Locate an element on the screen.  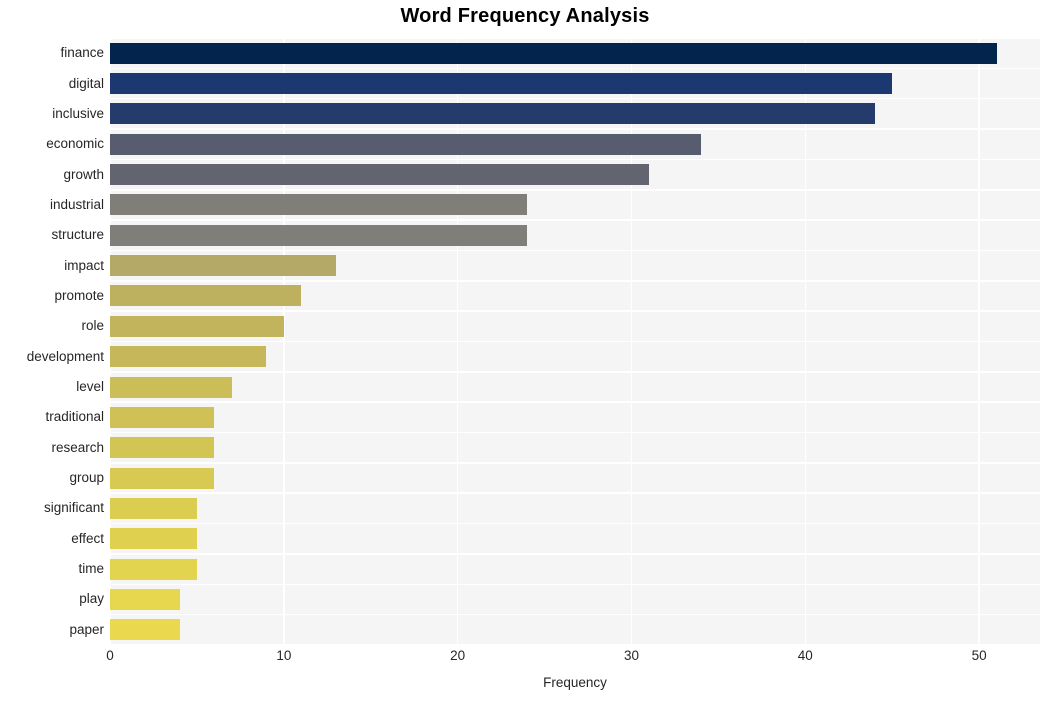
y-axis-tick-label: industrial is located at coordinates (76, 204).